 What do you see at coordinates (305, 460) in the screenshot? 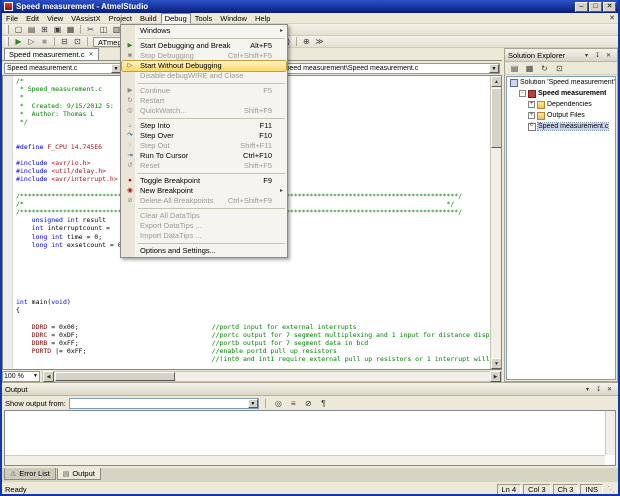
I see `output-horizontal-scrollbar` at bounding box center [305, 460].